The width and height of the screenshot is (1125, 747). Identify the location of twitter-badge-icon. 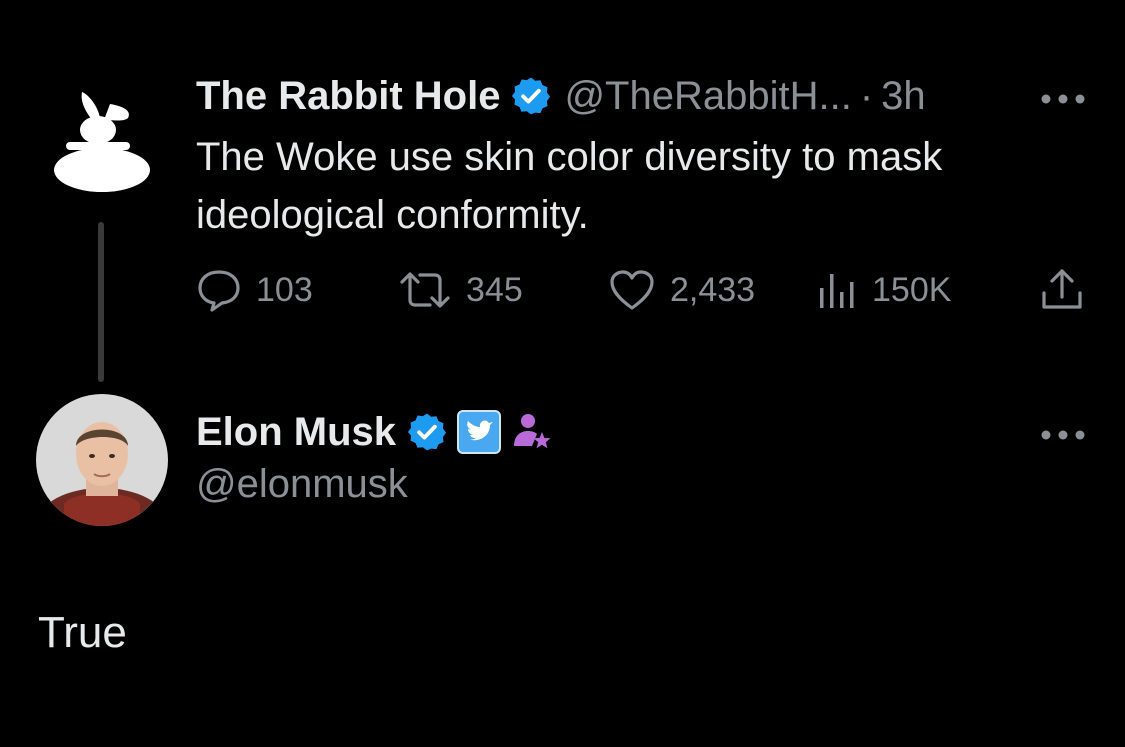
(479, 432).